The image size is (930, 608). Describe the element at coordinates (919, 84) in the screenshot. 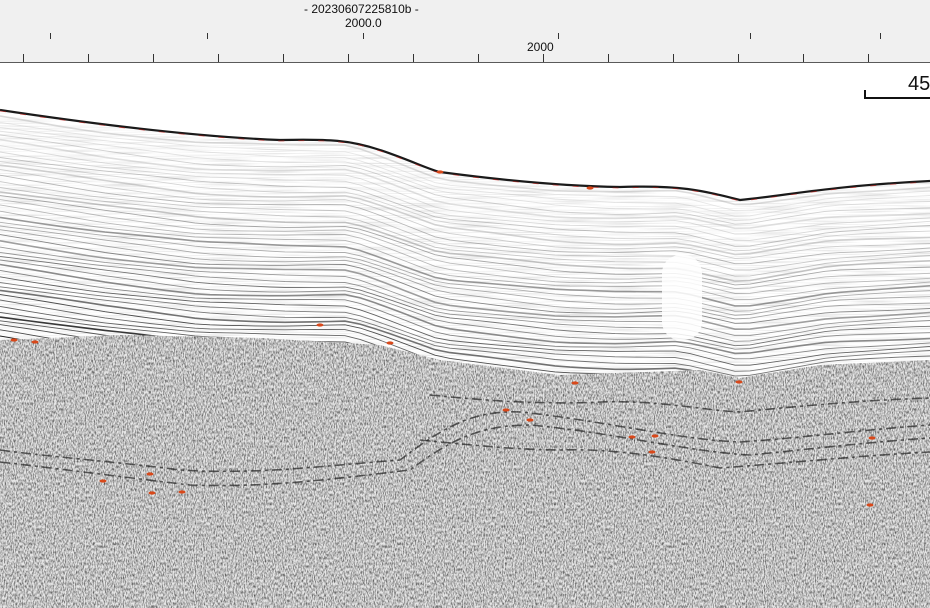

I see `scale-bar-value: 45` at that location.